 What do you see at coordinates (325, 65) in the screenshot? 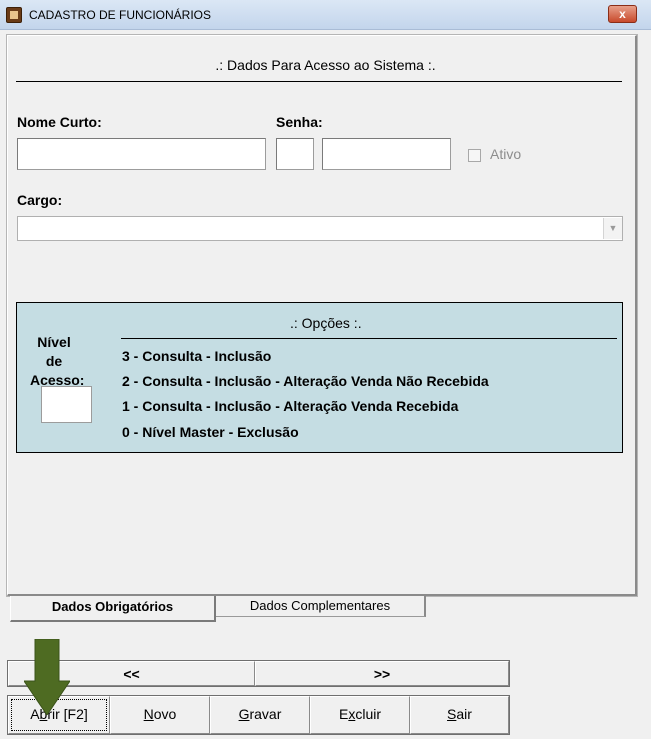
I see `section-title: .: Dados Para Acesso ao Sistema :.` at bounding box center [325, 65].